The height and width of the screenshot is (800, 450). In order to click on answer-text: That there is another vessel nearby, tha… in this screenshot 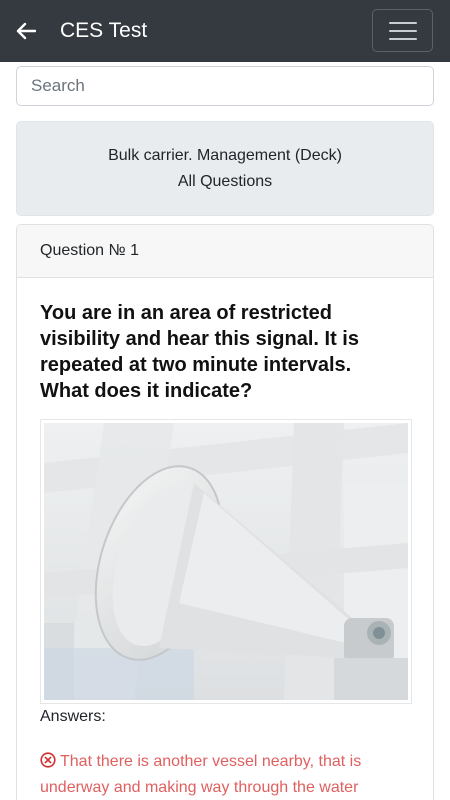, I will do `click(201, 774)`.